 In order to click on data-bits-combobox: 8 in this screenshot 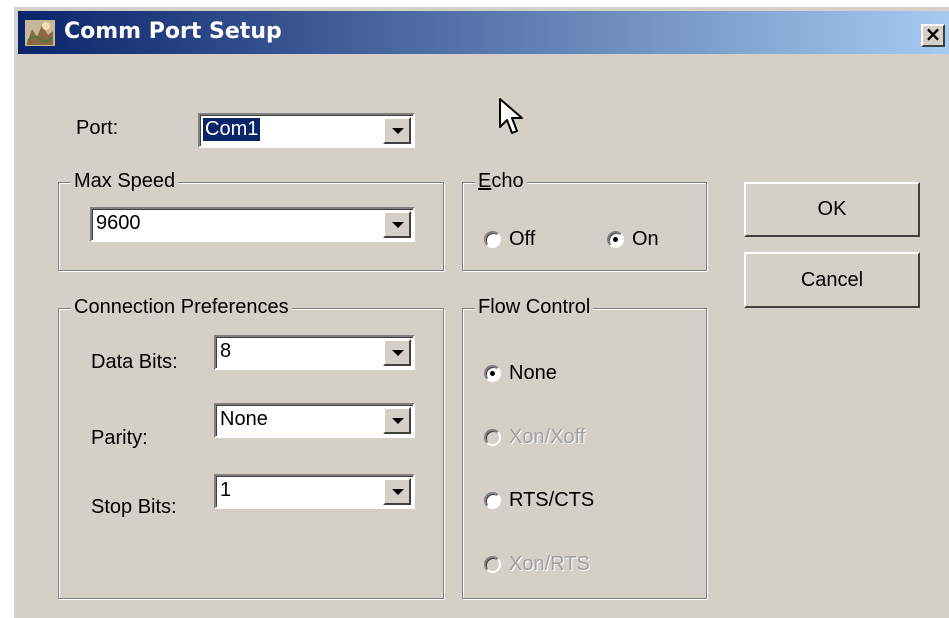, I will do `click(314, 352)`.